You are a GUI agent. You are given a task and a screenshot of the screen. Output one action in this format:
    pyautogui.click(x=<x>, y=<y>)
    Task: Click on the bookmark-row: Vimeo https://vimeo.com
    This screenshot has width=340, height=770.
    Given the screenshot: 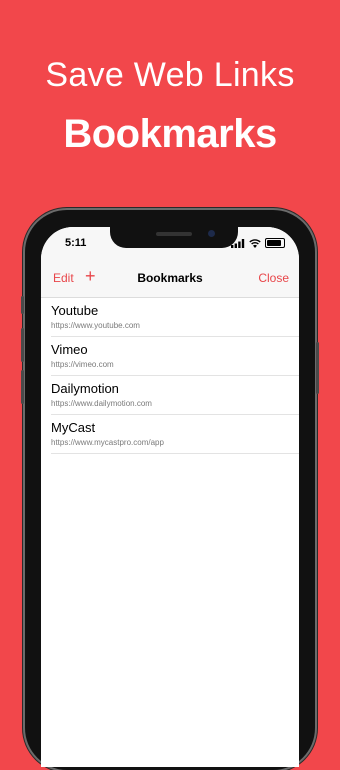 What is the action you would take?
    pyautogui.click(x=175, y=356)
    